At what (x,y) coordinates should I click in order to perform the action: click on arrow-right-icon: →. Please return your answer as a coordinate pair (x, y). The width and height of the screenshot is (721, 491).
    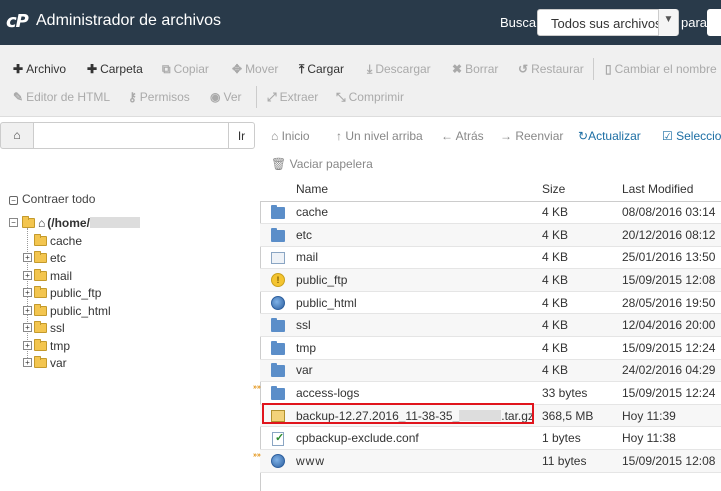
    Looking at the image, I should click on (506, 136).